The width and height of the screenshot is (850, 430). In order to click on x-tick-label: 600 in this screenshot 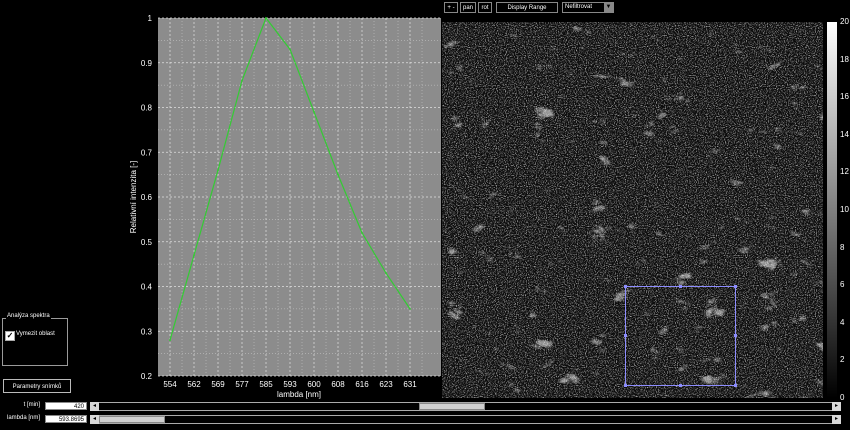, I will do `click(314, 384)`.